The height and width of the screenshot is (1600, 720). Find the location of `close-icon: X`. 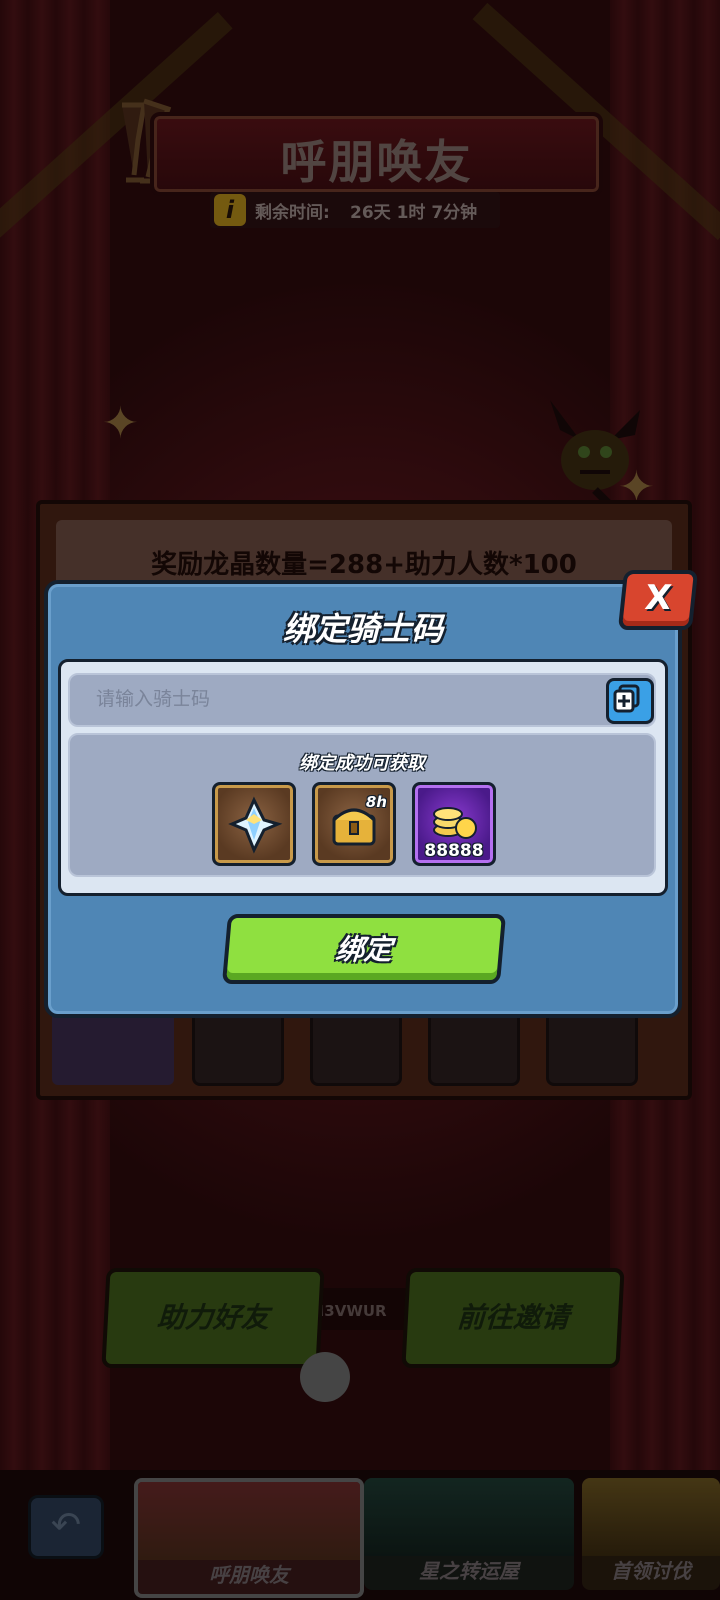

close-icon: X is located at coordinates (658, 598).